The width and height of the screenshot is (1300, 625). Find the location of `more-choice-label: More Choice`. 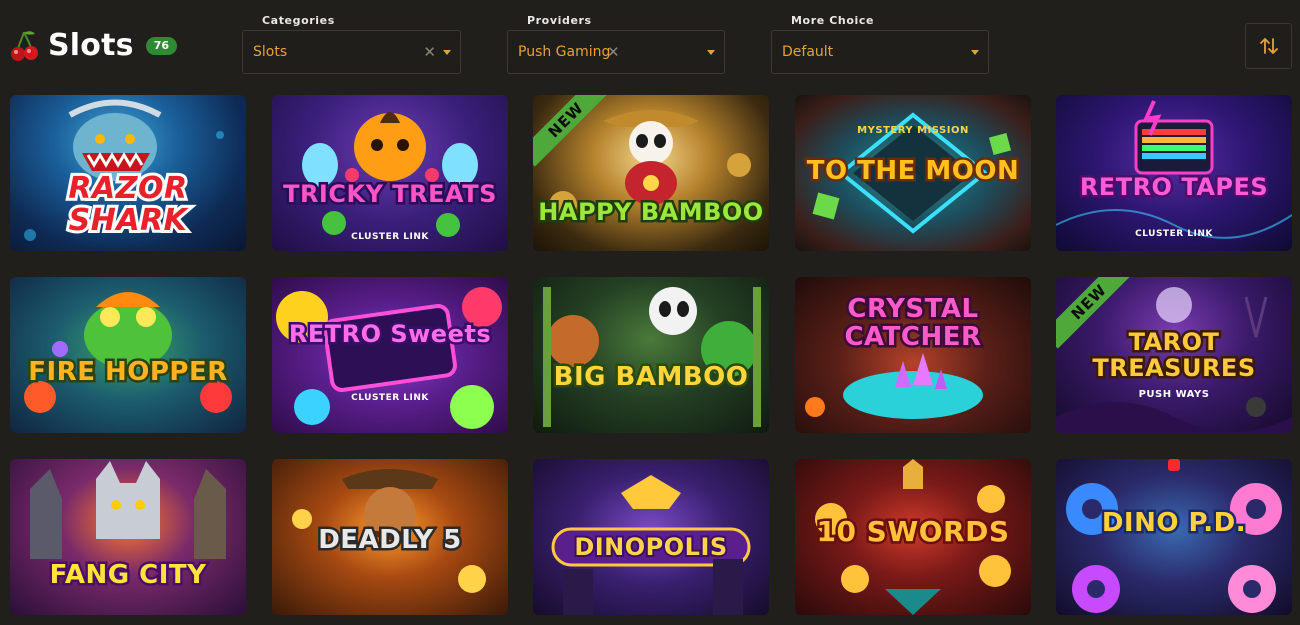

more-choice-label: More Choice is located at coordinates (833, 20).